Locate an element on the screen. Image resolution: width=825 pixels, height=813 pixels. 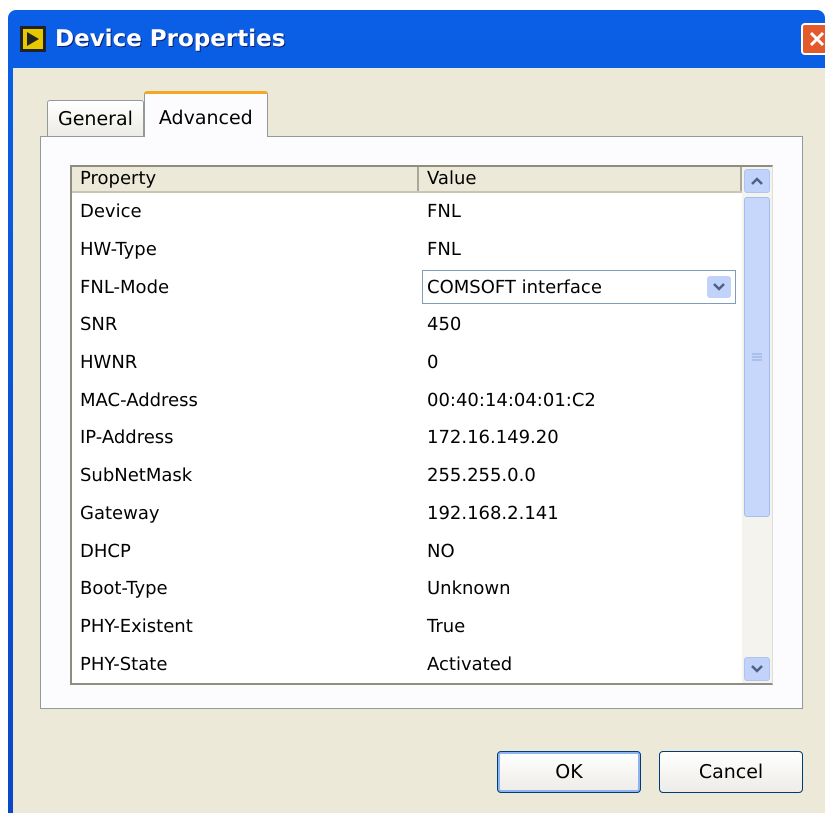
caret-up-icon is located at coordinates (757, 181).